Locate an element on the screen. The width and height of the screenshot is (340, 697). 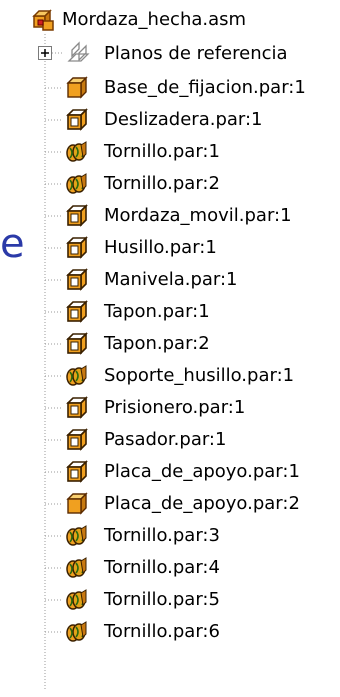
tree-item-label: Tornillo.par:1 is located at coordinates (162, 151).